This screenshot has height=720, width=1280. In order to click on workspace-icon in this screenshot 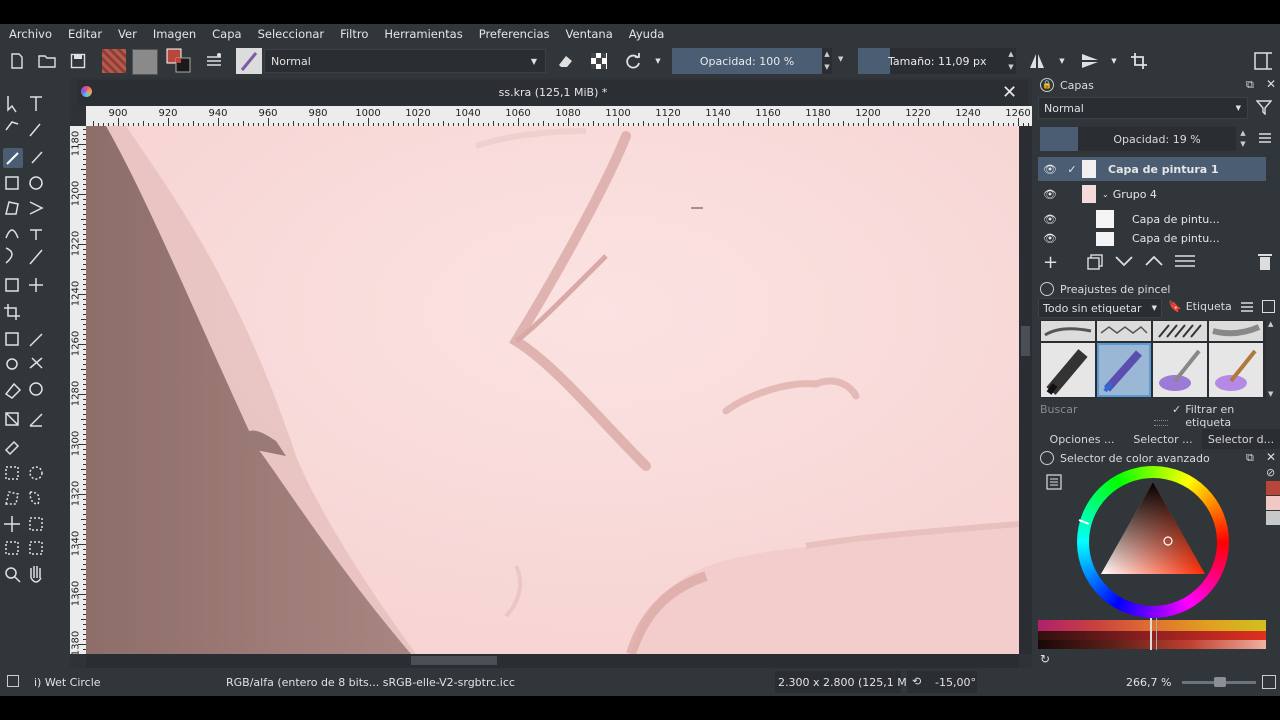, I will do `click(1263, 61)`.